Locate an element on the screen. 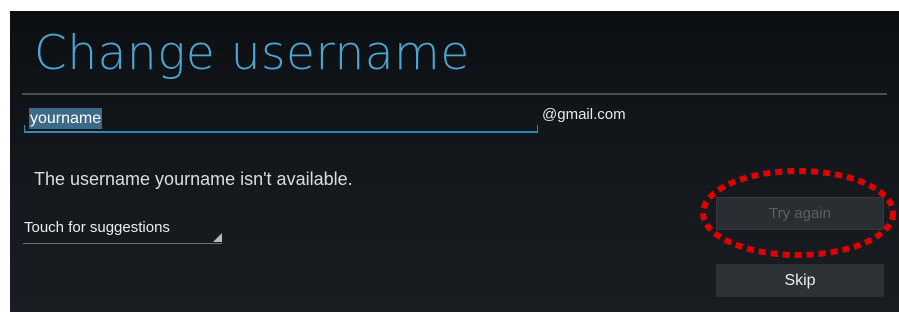  domain-suffix: @gmail.com is located at coordinates (584, 114).